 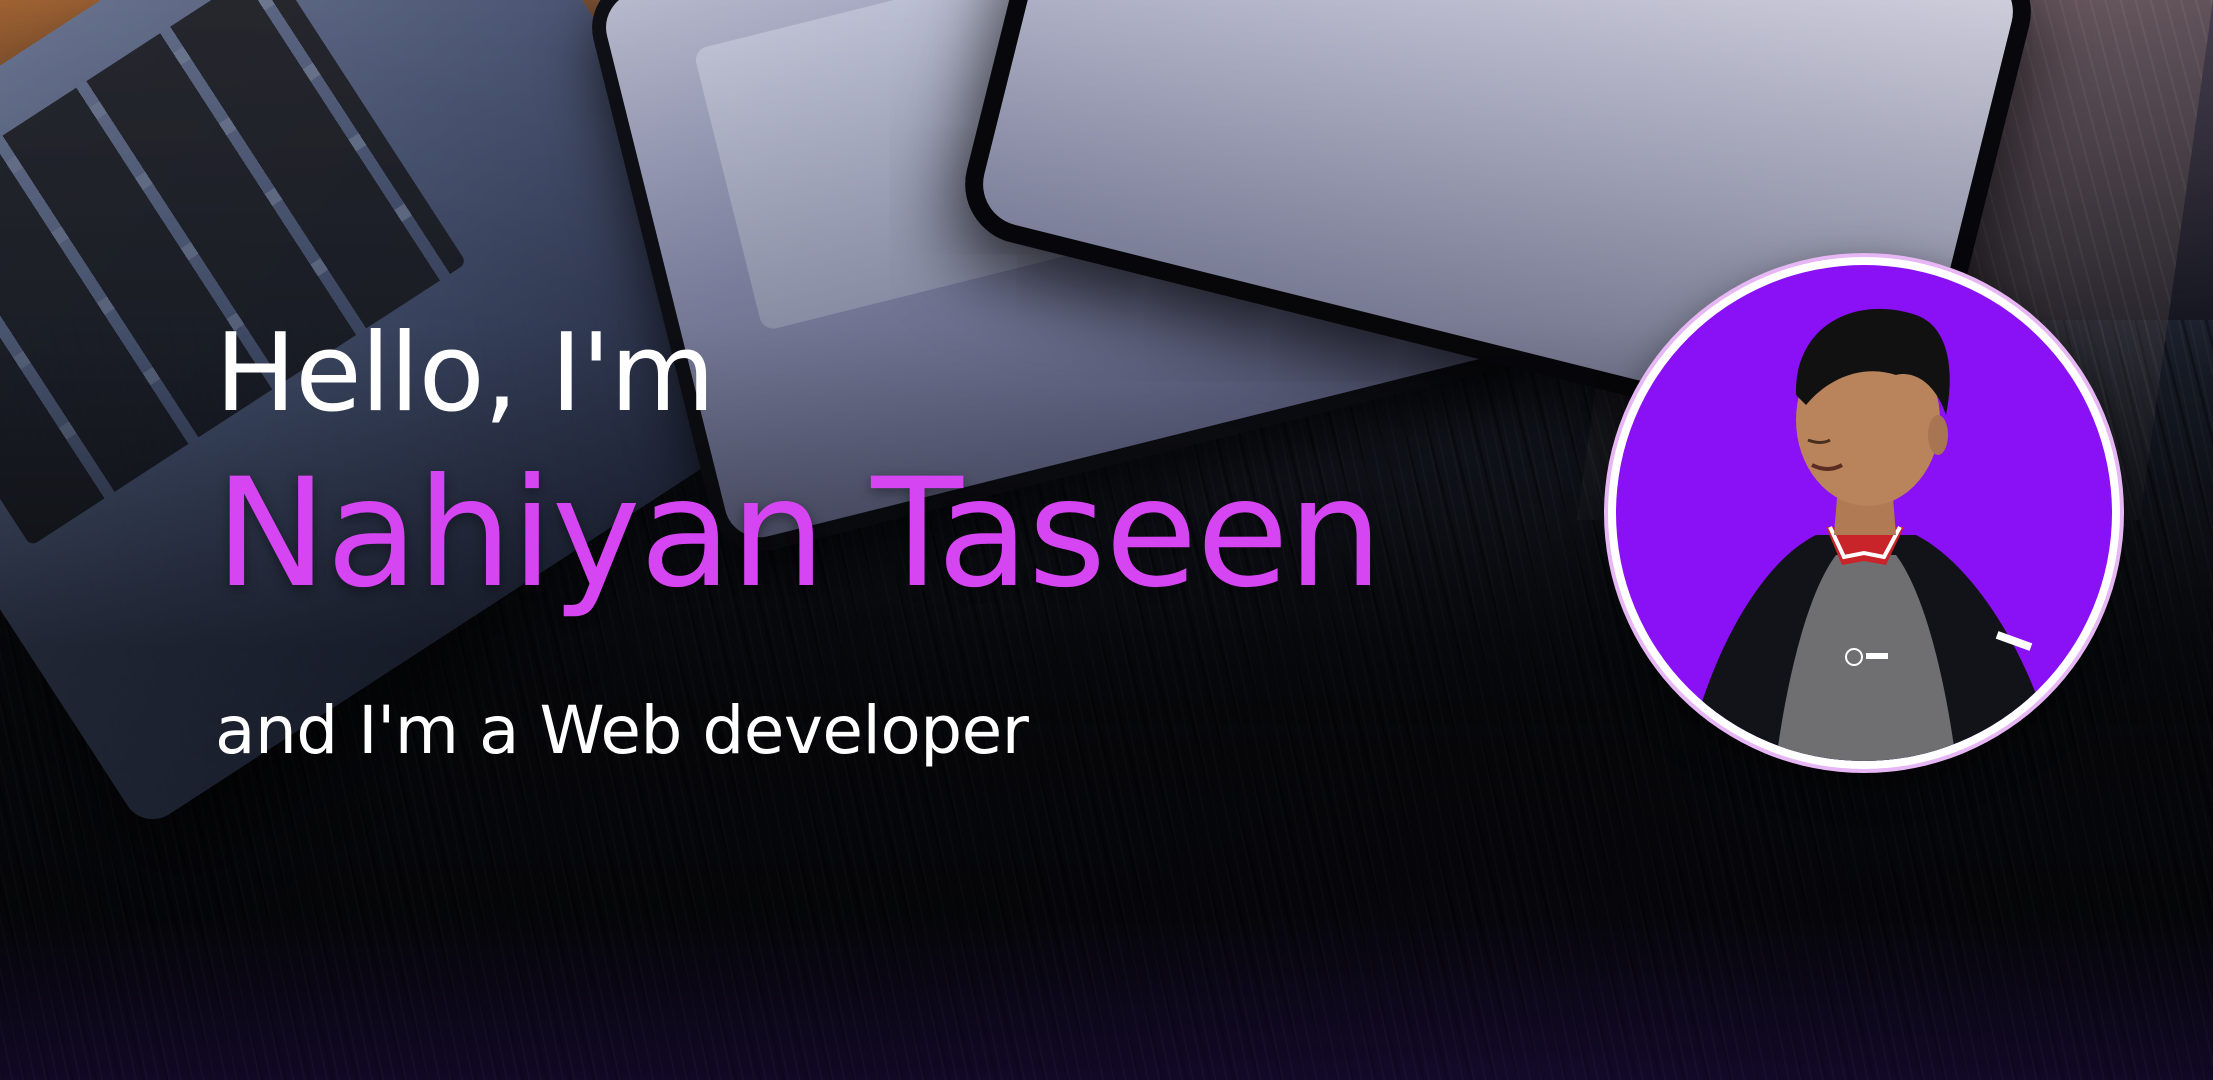 I want to click on name-heading: Nahiyan Taseen, so click(x=799, y=533).